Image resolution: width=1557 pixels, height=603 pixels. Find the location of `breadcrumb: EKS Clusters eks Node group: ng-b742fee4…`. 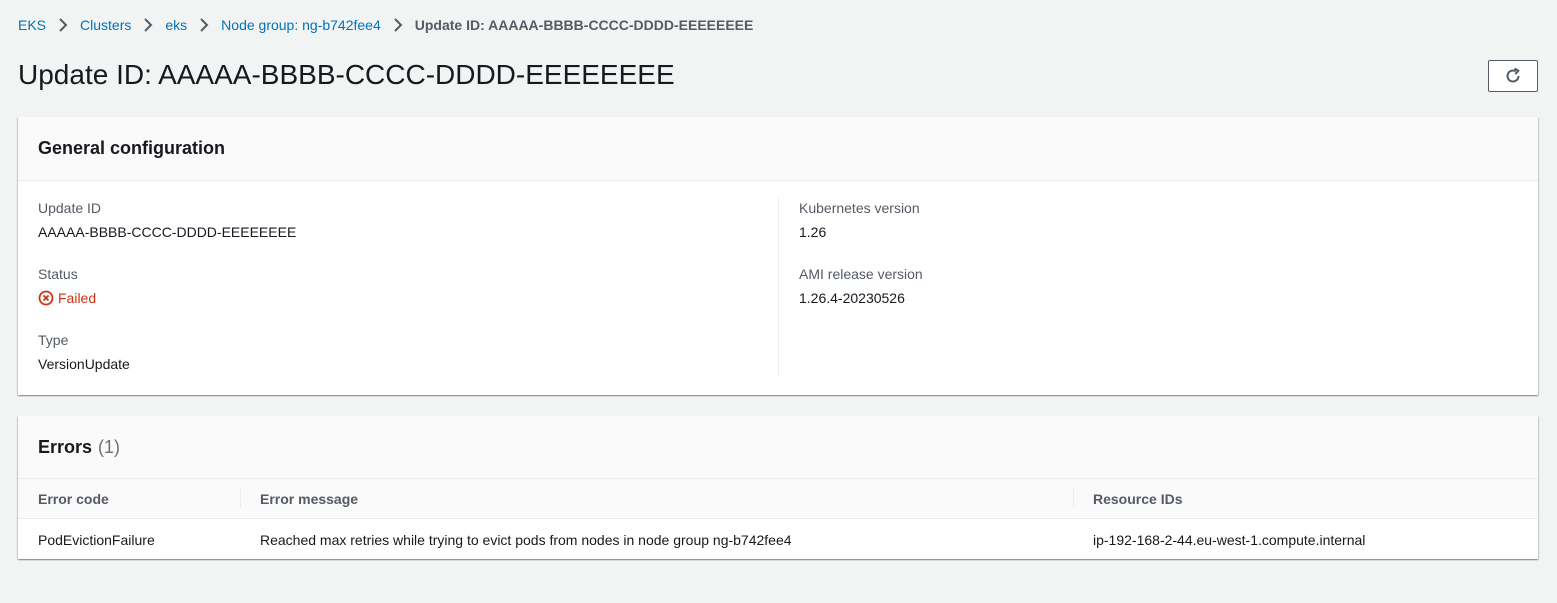

breadcrumb: EKS Clusters eks Node group: ng-b742fee4… is located at coordinates (385, 25).